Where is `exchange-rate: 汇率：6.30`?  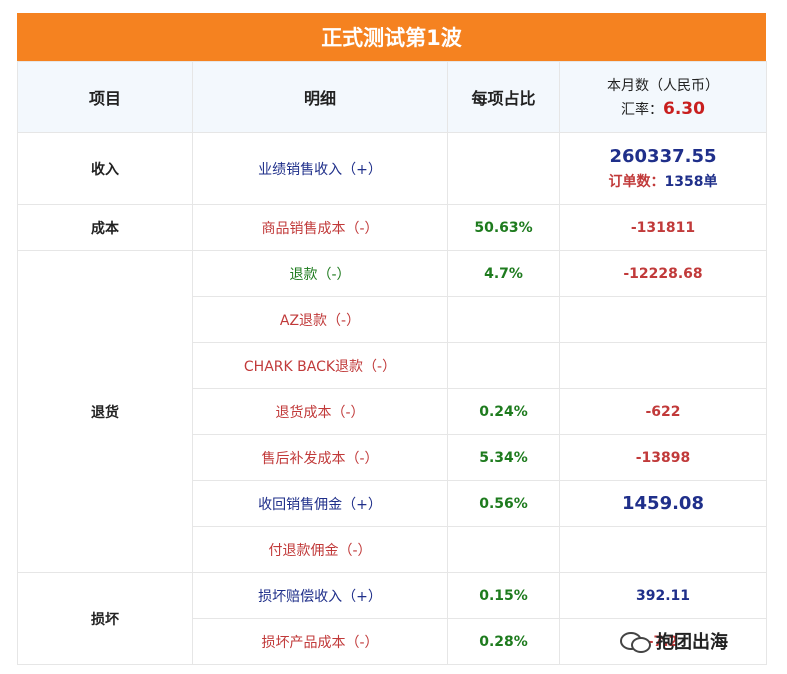 exchange-rate: 汇率：6.30 is located at coordinates (663, 109).